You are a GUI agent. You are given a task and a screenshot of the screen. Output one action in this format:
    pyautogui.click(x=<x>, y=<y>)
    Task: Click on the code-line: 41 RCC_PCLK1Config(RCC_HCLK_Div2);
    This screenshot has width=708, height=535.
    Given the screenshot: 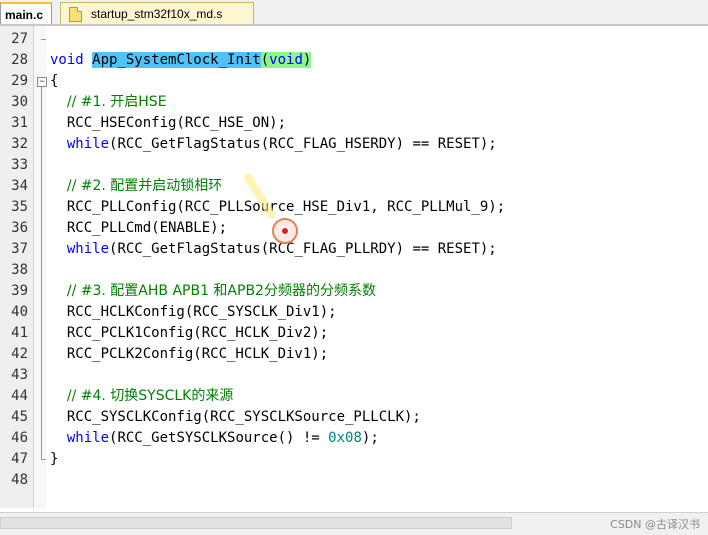 What is the action you would take?
    pyautogui.click(x=354, y=333)
    